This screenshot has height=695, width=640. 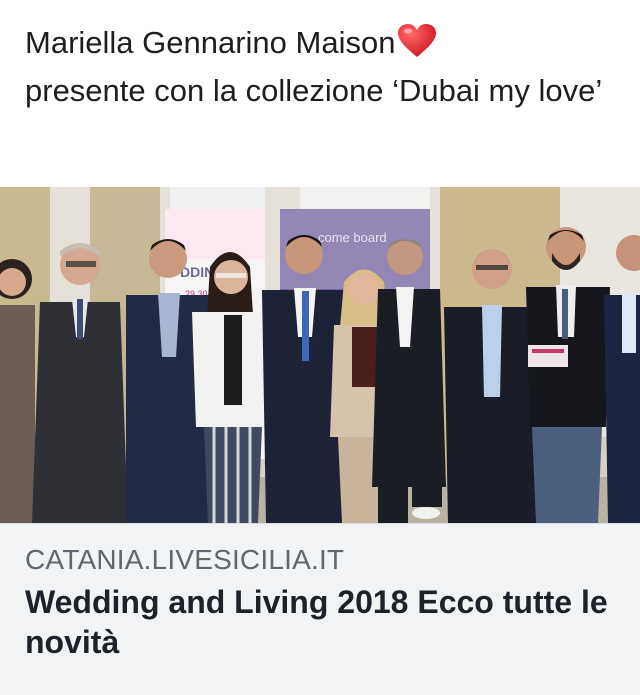 What do you see at coordinates (185, 559) in the screenshot?
I see `link-domain: CATANIA.LIVESICILIA.IT` at bounding box center [185, 559].